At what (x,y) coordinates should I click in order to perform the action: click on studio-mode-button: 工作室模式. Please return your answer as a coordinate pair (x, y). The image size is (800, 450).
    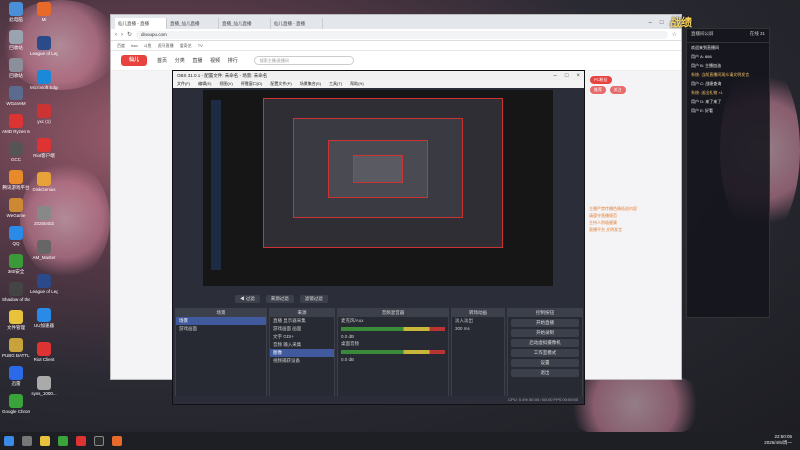
    Looking at the image, I should click on (545, 353).